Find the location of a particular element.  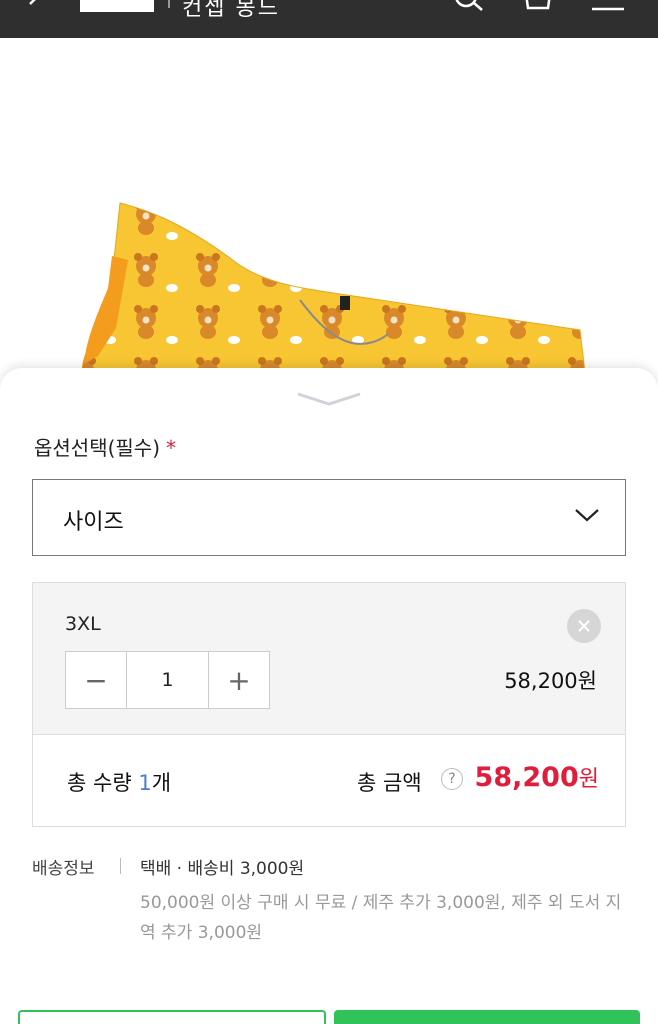

brand-name: 컨셉 몽드 is located at coordinates (231, 10).